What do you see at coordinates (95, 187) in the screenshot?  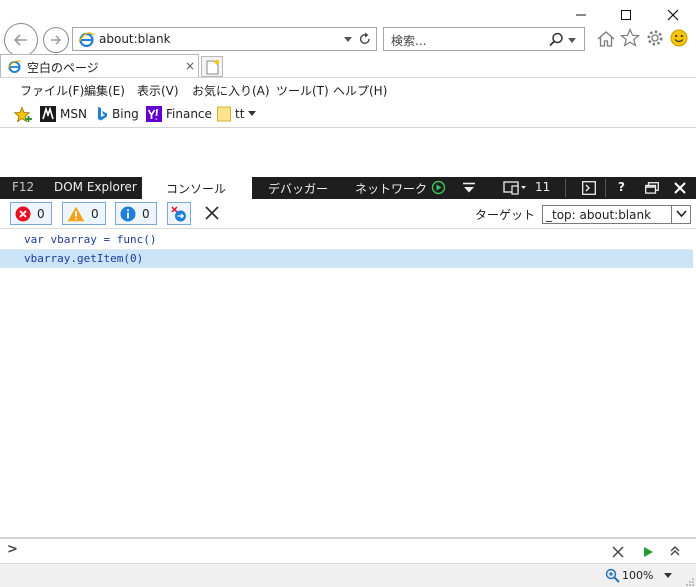 I see `tab-dom-explorer: DOM Explorer` at bounding box center [95, 187].